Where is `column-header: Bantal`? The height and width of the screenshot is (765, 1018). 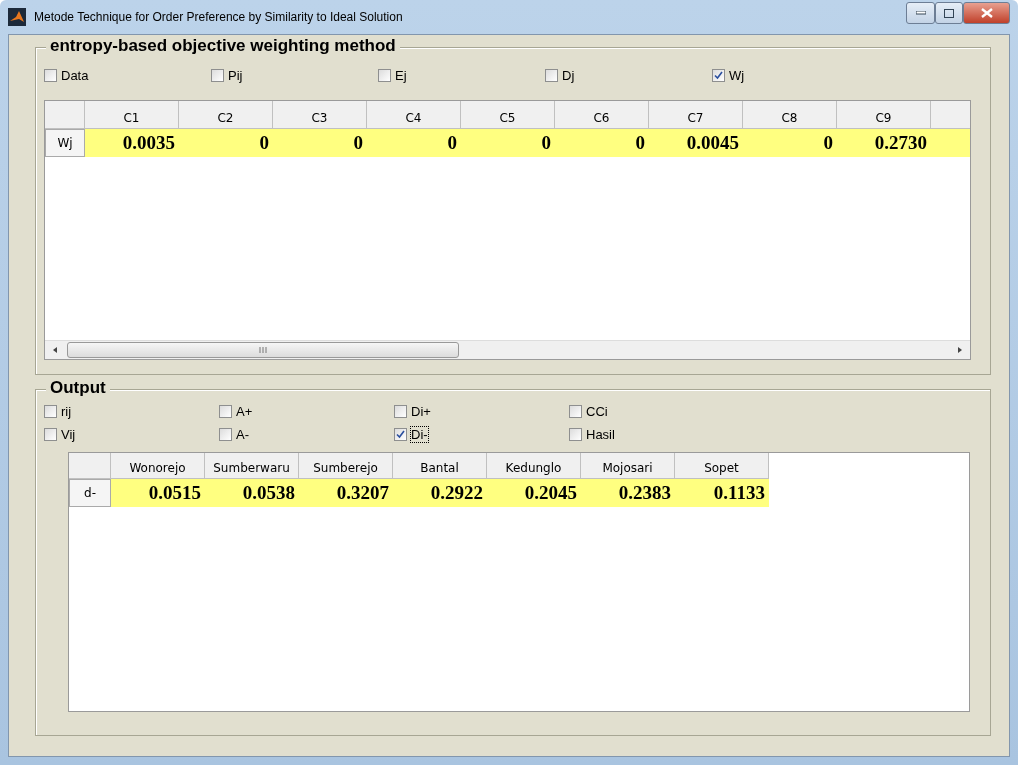 column-header: Bantal is located at coordinates (440, 466).